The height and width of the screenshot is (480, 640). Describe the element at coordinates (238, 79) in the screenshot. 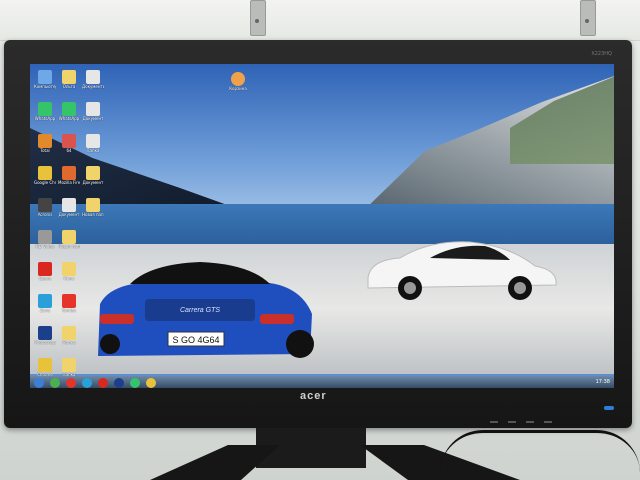

I see `recycle-bin-icon` at that location.